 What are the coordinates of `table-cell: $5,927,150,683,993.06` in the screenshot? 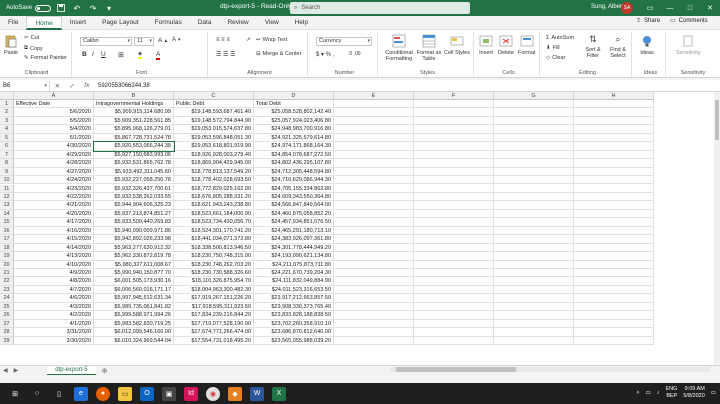 It's located at (134, 155).